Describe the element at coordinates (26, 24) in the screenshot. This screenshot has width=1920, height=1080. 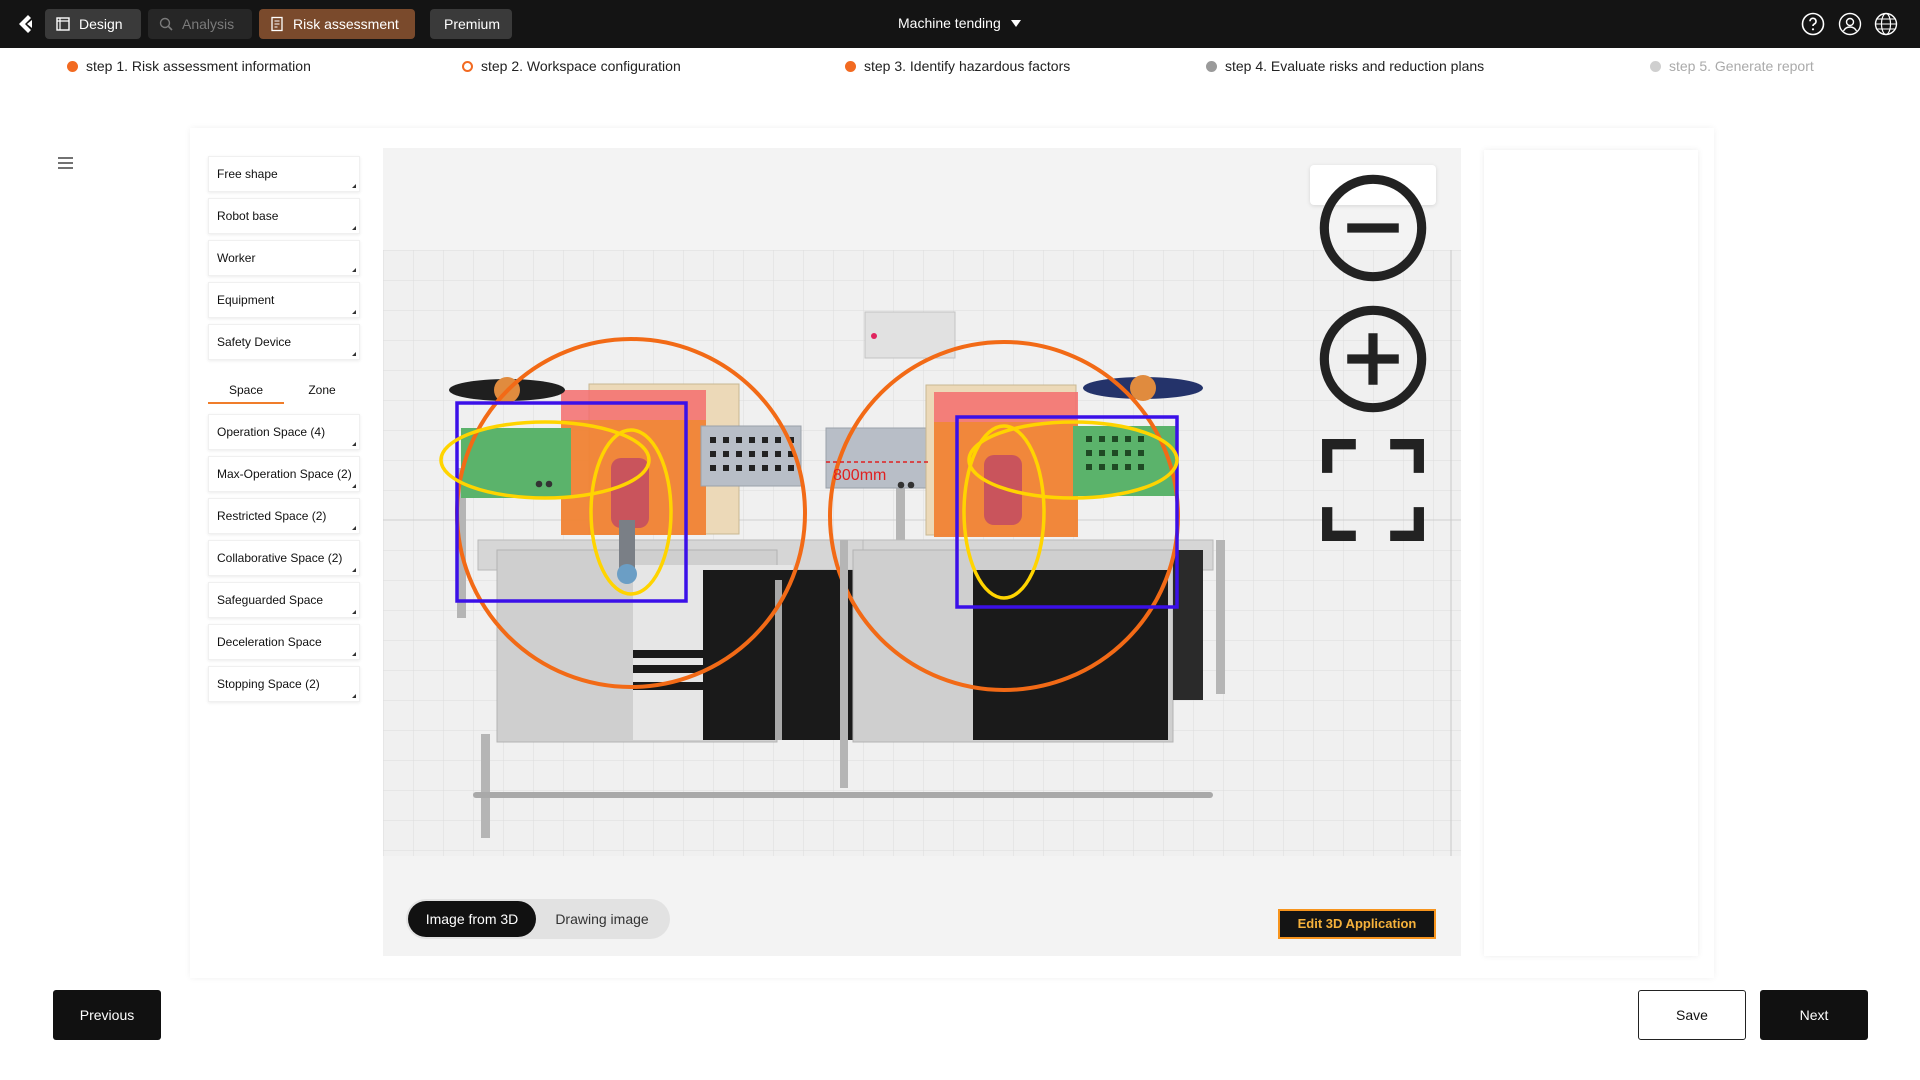
I see `back-logo-icon` at that location.